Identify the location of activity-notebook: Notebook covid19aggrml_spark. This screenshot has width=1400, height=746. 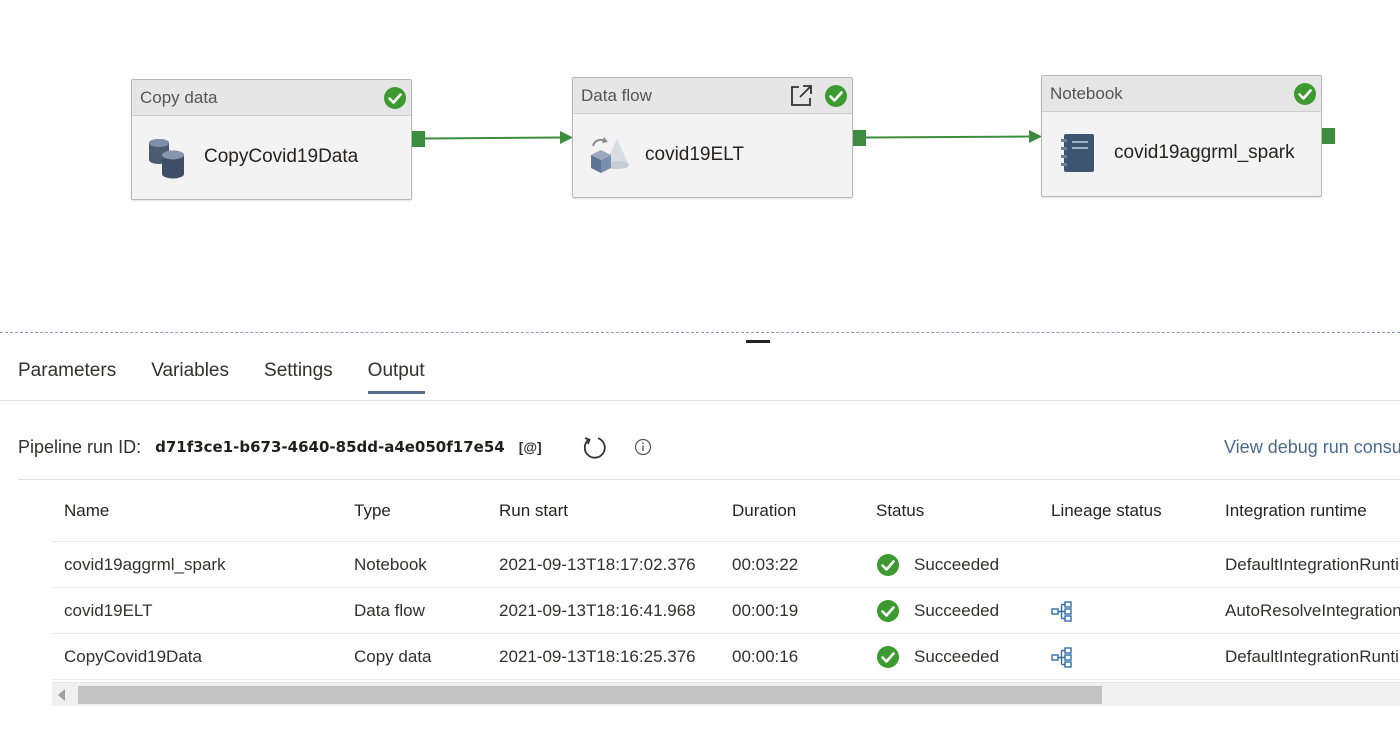
(1181, 136).